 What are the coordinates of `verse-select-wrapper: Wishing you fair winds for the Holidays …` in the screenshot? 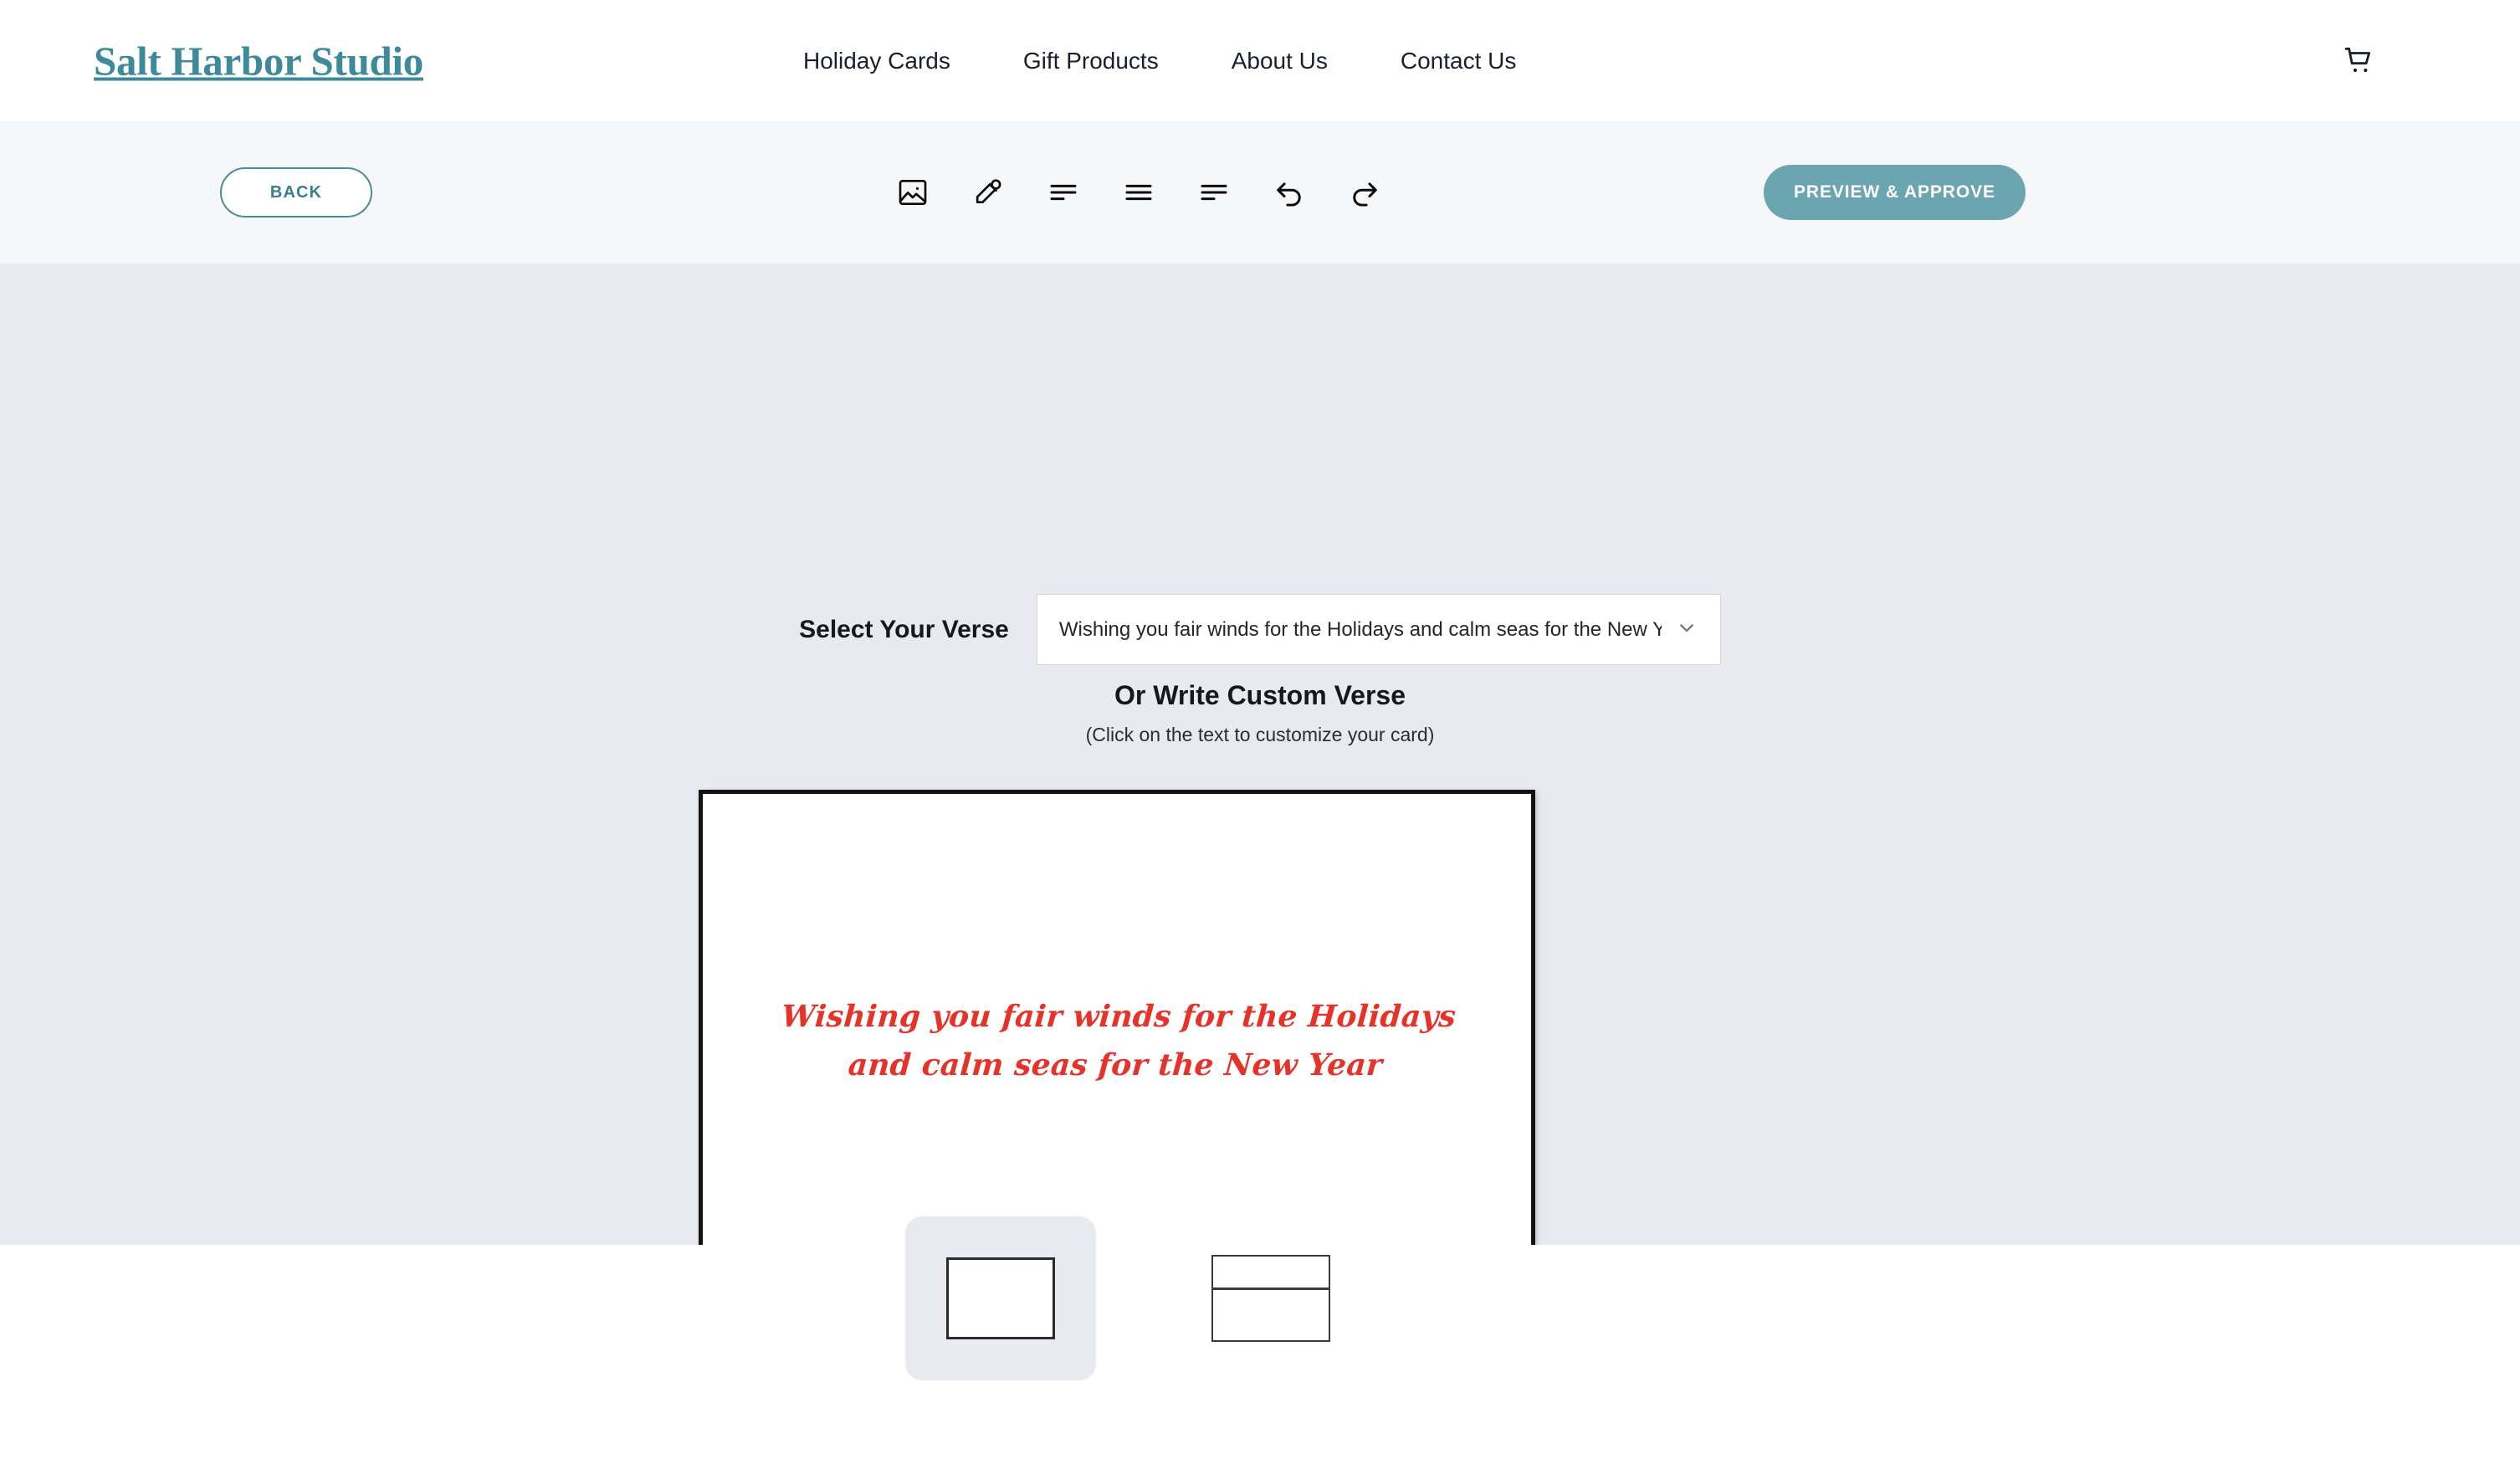 It's located at (1379, 629).